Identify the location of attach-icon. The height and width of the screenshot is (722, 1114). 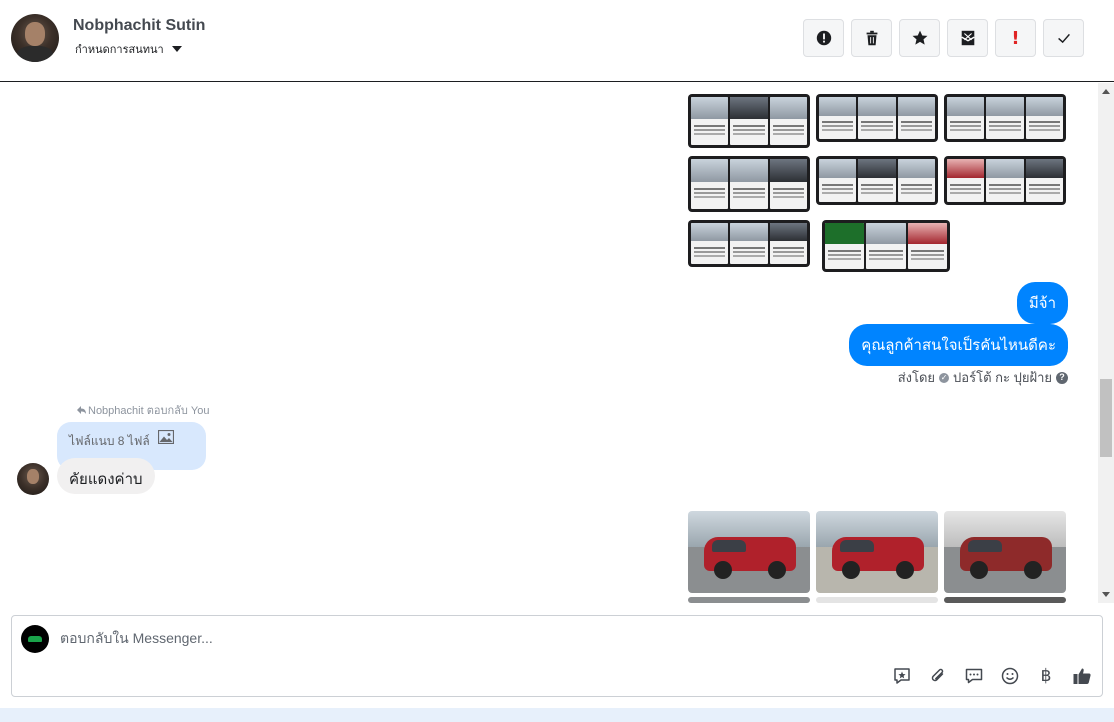
(937, 675).